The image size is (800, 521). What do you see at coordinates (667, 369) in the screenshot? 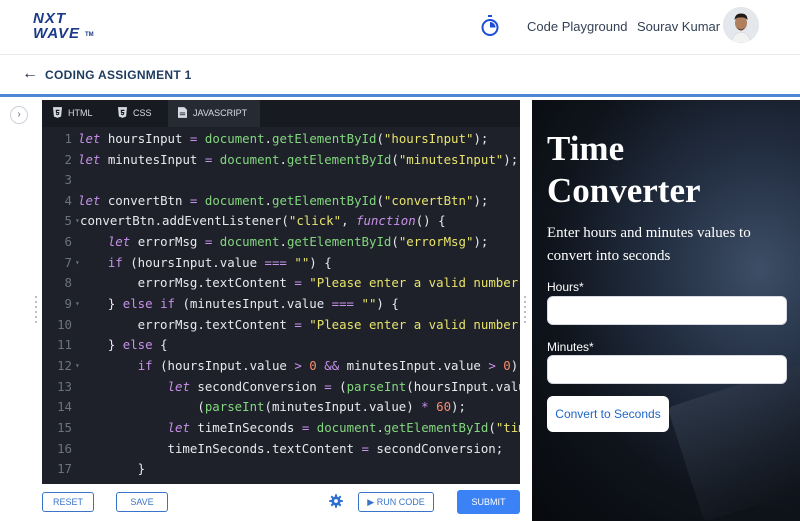
I see `minutes-input` at bounding box center [667, 369].